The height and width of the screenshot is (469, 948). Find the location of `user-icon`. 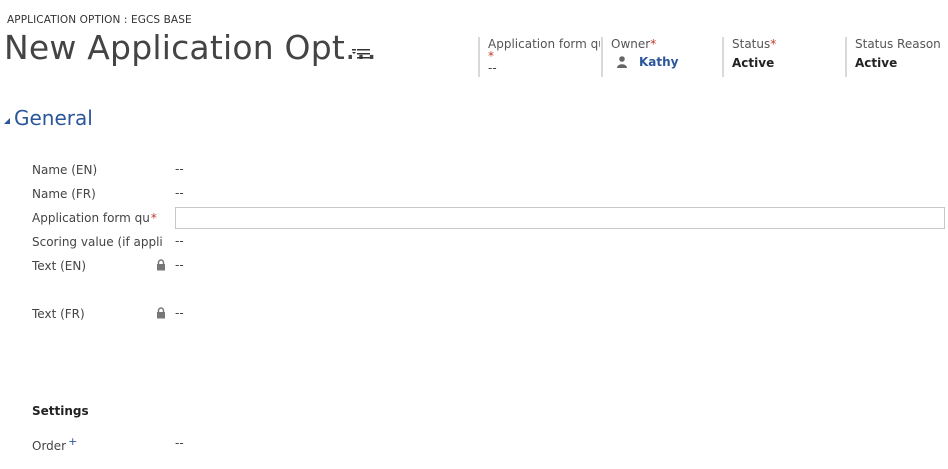

user-icon is located at coordinates (622, 62).